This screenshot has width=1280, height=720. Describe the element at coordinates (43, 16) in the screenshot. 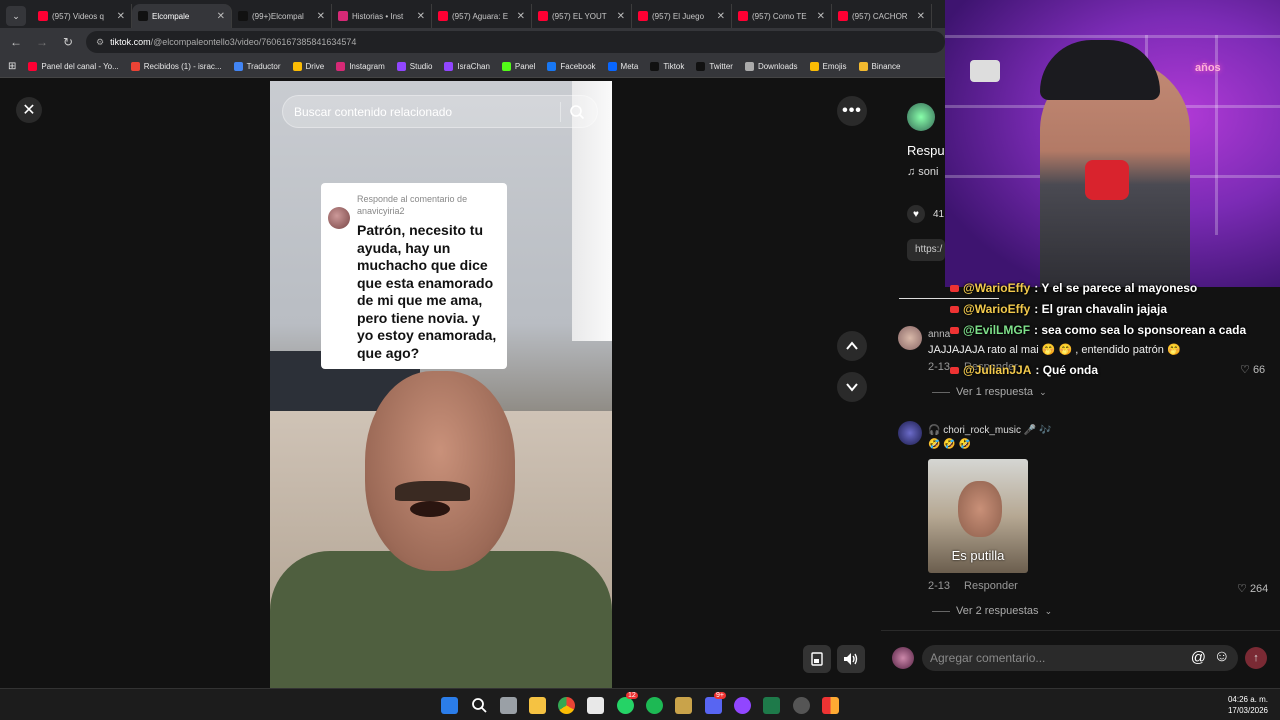

I see `tab-favicon-icon` at that location.